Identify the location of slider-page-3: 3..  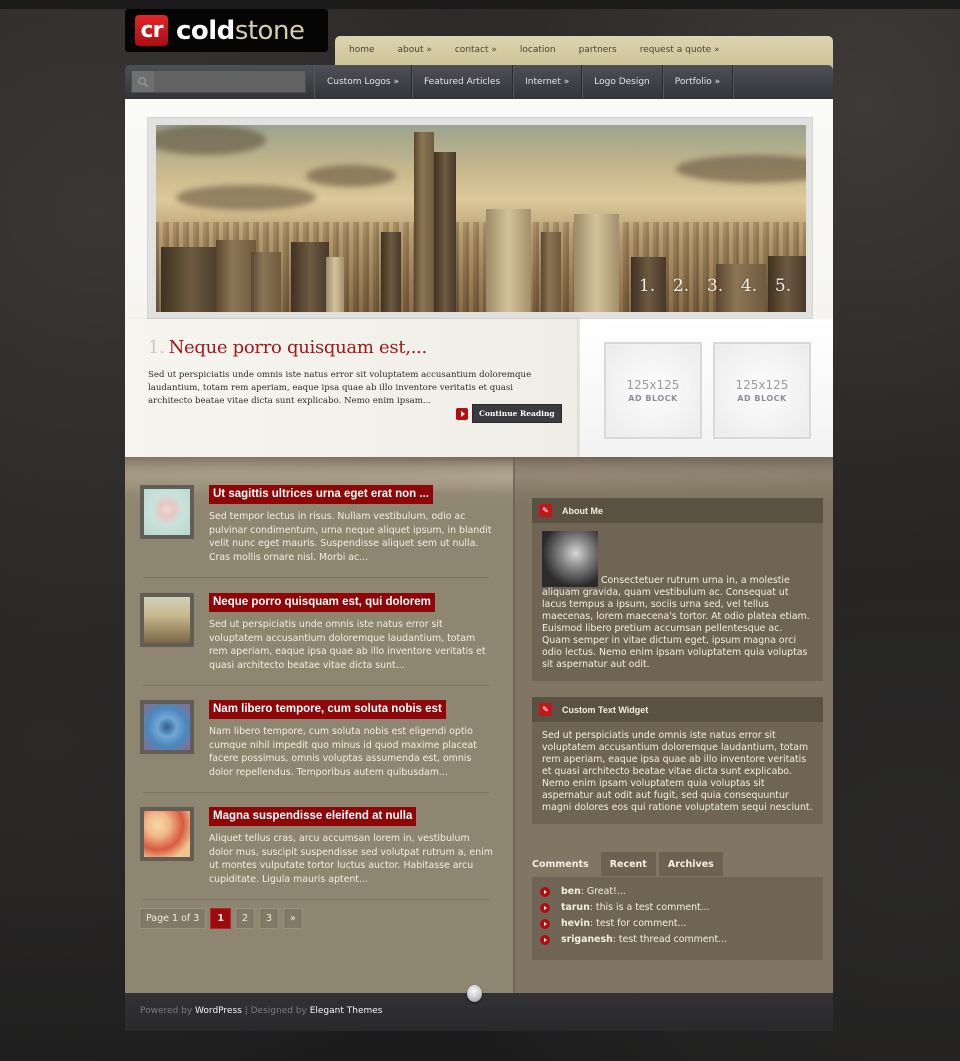
(715, 286).